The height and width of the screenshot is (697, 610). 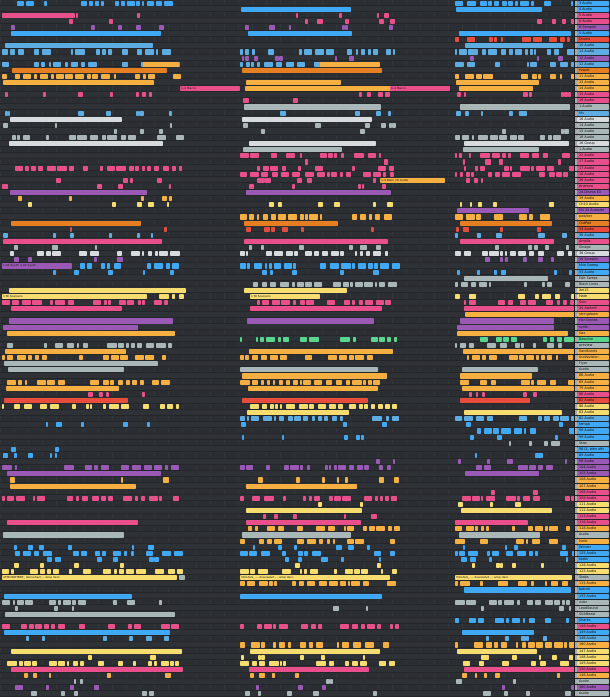 What do you see at coordinates (593, 345) in the screenshot?
I see `track-name: preview` at bounding box center [593, 345].